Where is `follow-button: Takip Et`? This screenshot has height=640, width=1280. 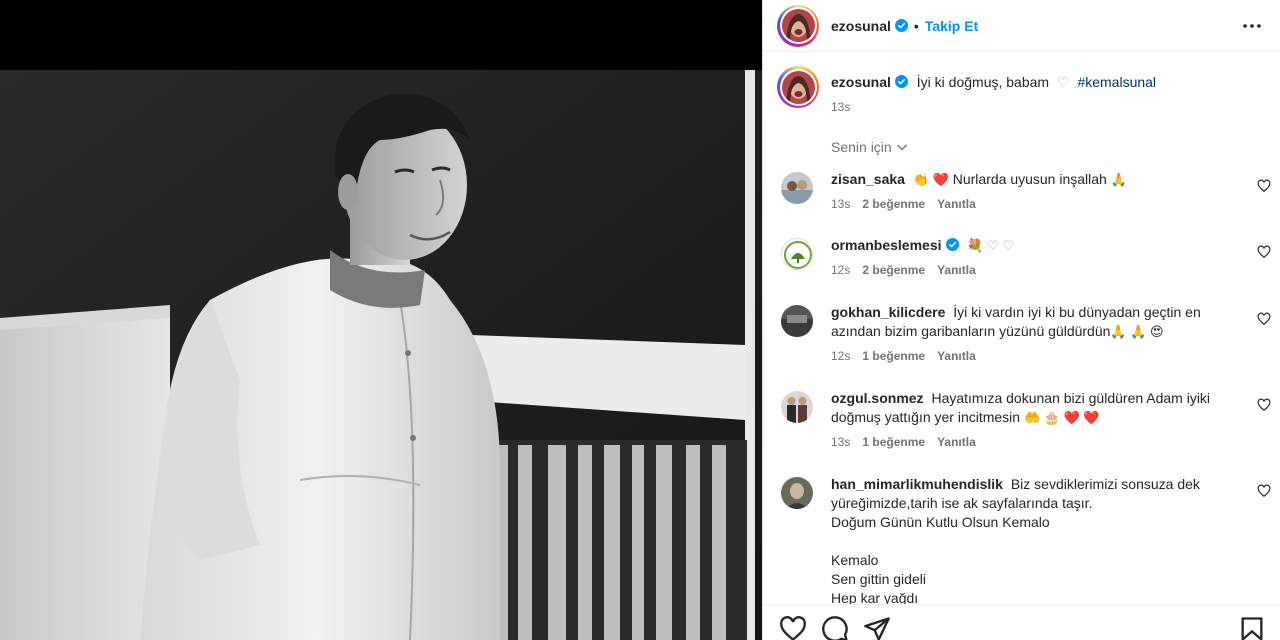 follow-button: Takip Et is located at coordinates (951, 26).